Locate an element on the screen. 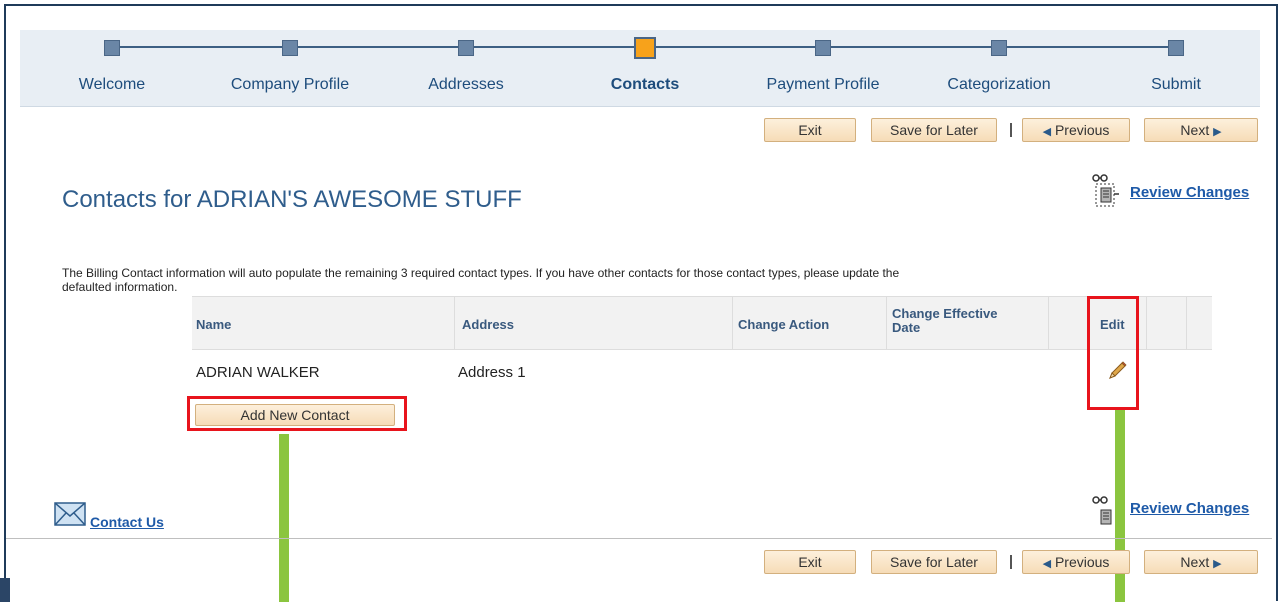 Image resolution: width=1284 pixels, height=602 pixels. edit-column-highlight is located at coordinates (1113, 353).